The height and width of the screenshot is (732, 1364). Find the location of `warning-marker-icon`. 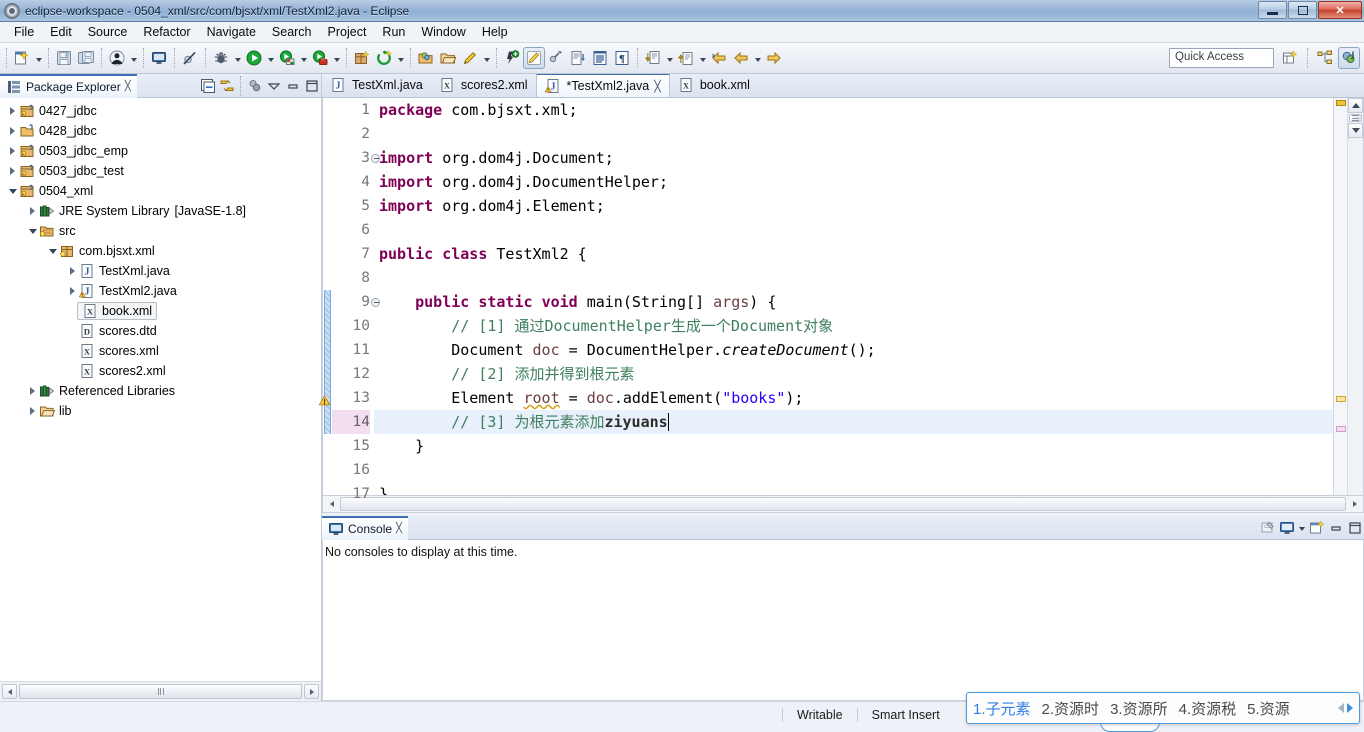

warning-marker-icon is located at coordinates (324, 398).